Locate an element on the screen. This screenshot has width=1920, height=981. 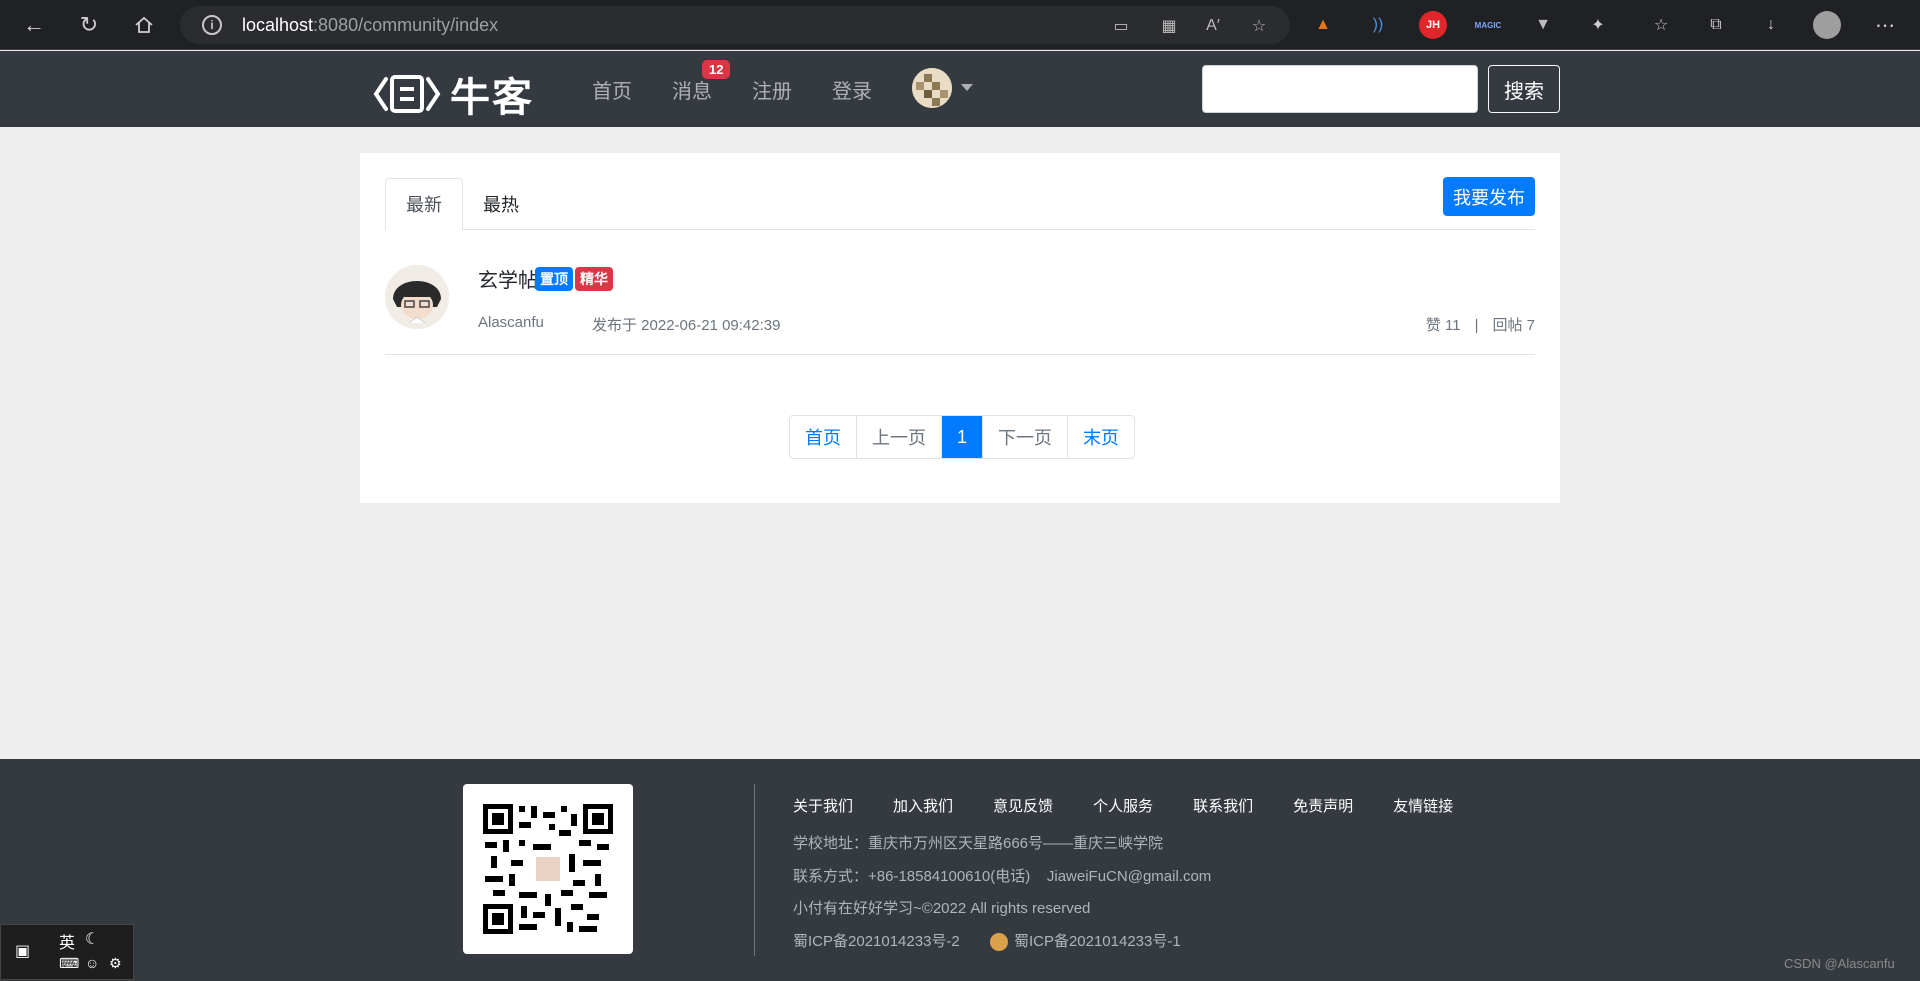
user-avatar is located at coordinates (932, 88).